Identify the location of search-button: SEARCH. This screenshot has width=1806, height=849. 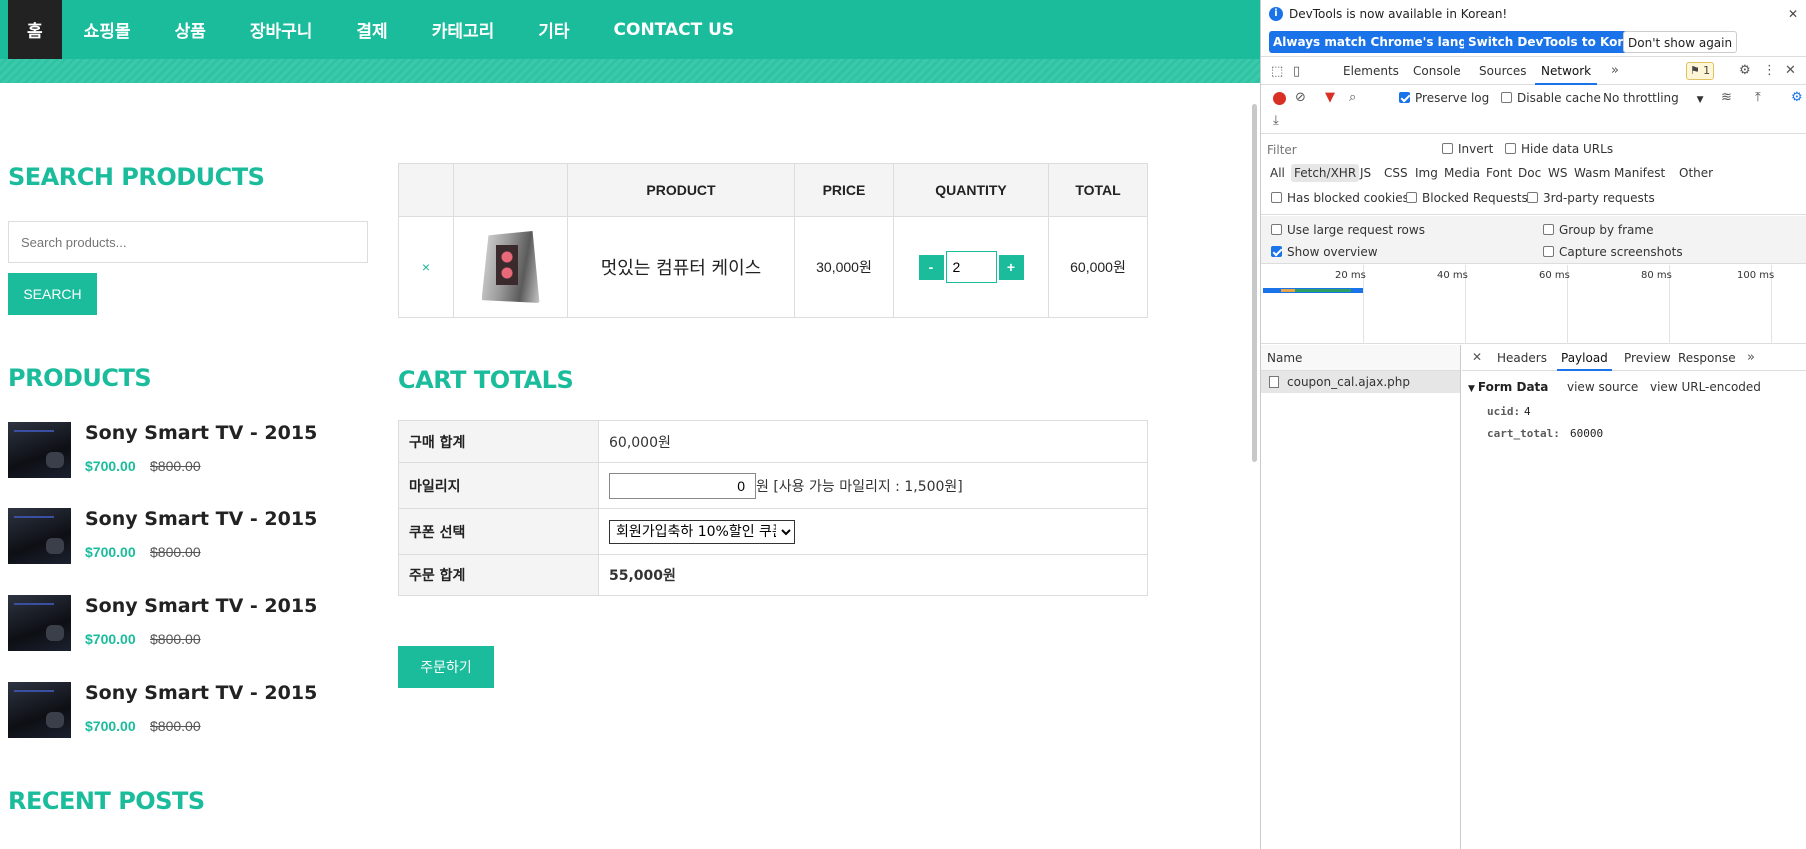
(52, 294).